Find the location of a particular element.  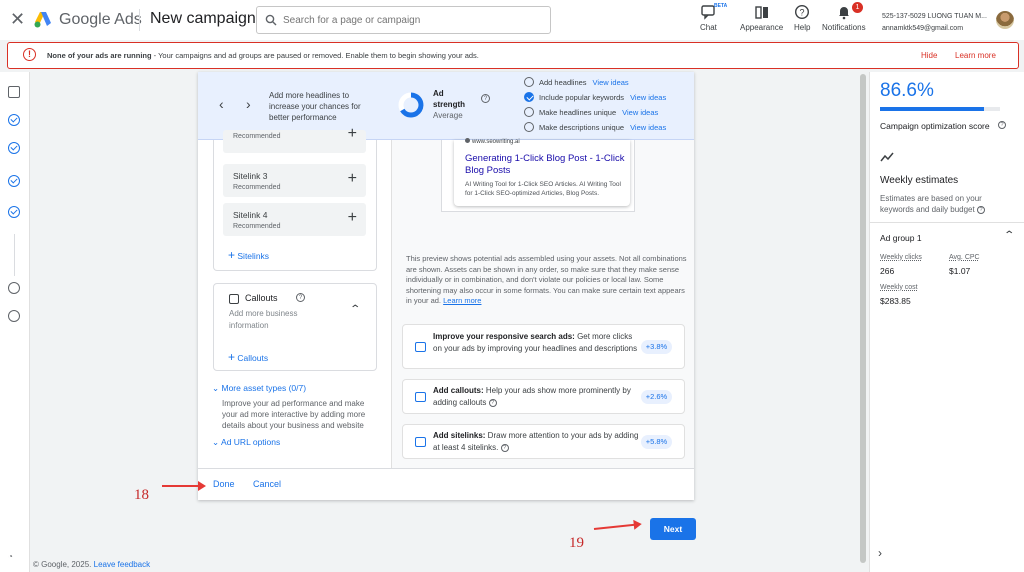

annotation-arrow-icon is located at coordinates (615, 526).